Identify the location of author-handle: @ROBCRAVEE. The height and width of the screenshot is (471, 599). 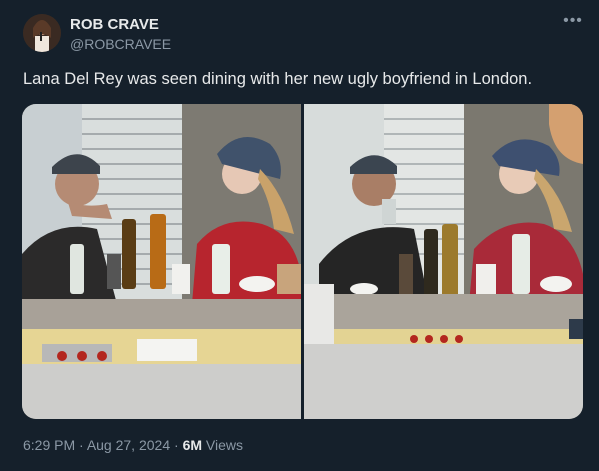
(120, 44).